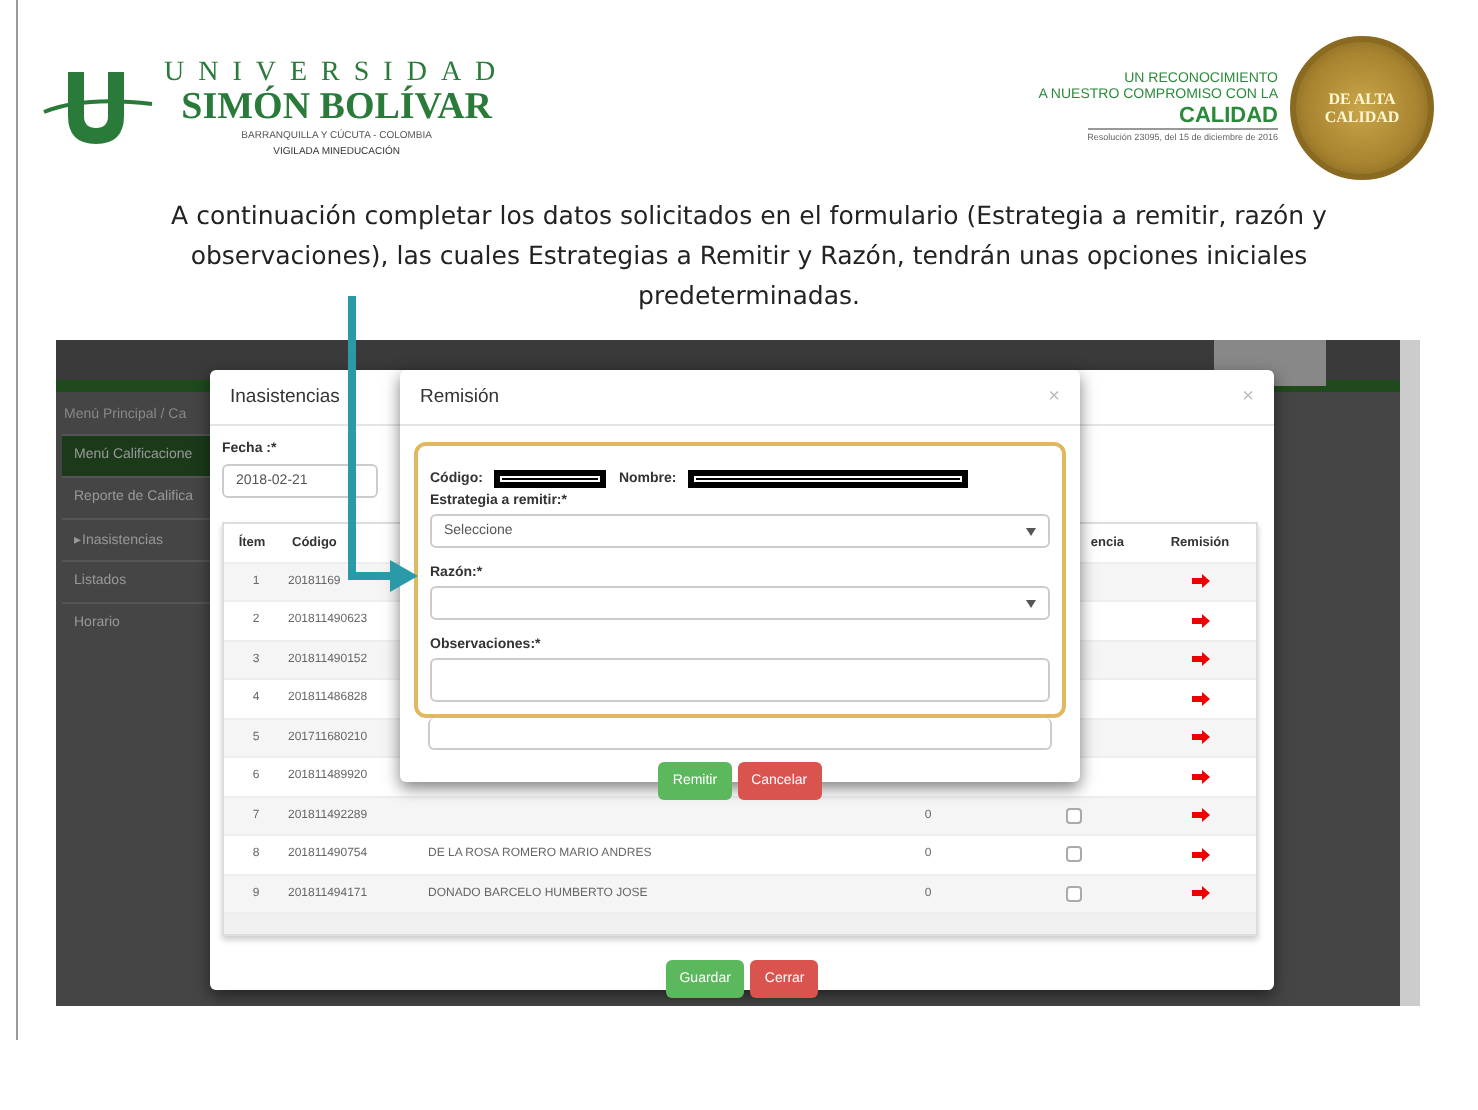  Describe the element at coordinates (337, 72) in the screenshot. I see `logo-text: UNIVERSIDAD` at that location.